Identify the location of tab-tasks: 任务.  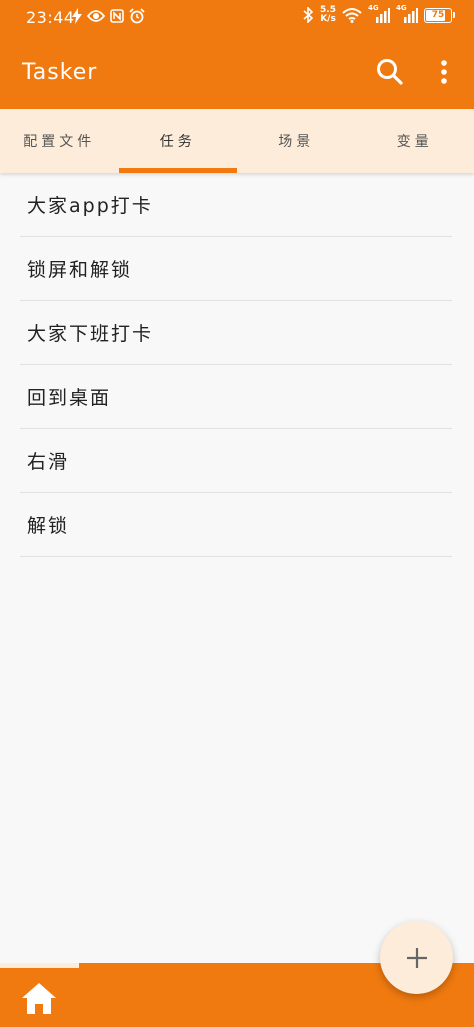
(178, 141).